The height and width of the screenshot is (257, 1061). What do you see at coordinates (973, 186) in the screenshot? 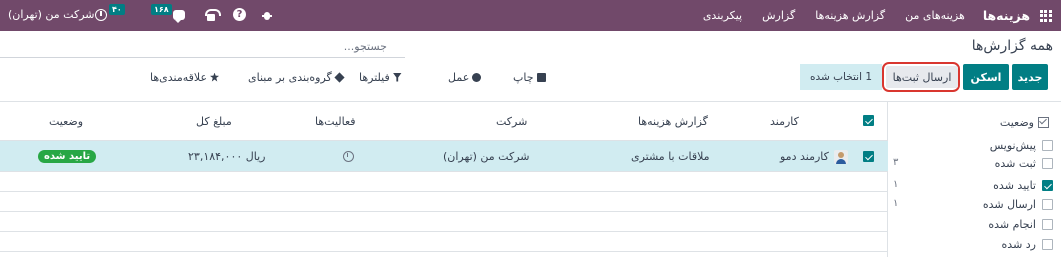
I see `filter-item-approved: تایید شده ۱` at bounding box center [973, 186].